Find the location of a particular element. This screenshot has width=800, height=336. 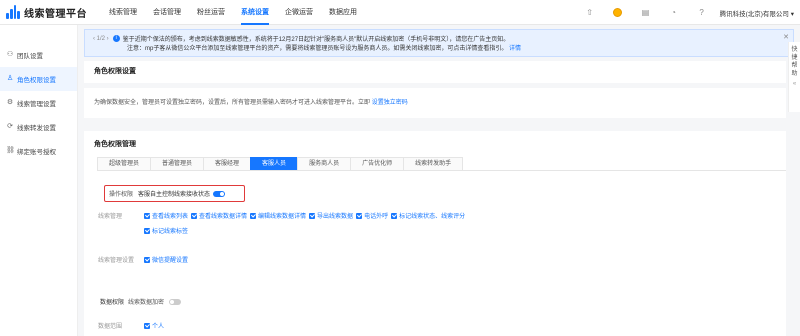

sidebar-item-forward: ⟳ 线索转发设置 is located at coordinates (38, 127).